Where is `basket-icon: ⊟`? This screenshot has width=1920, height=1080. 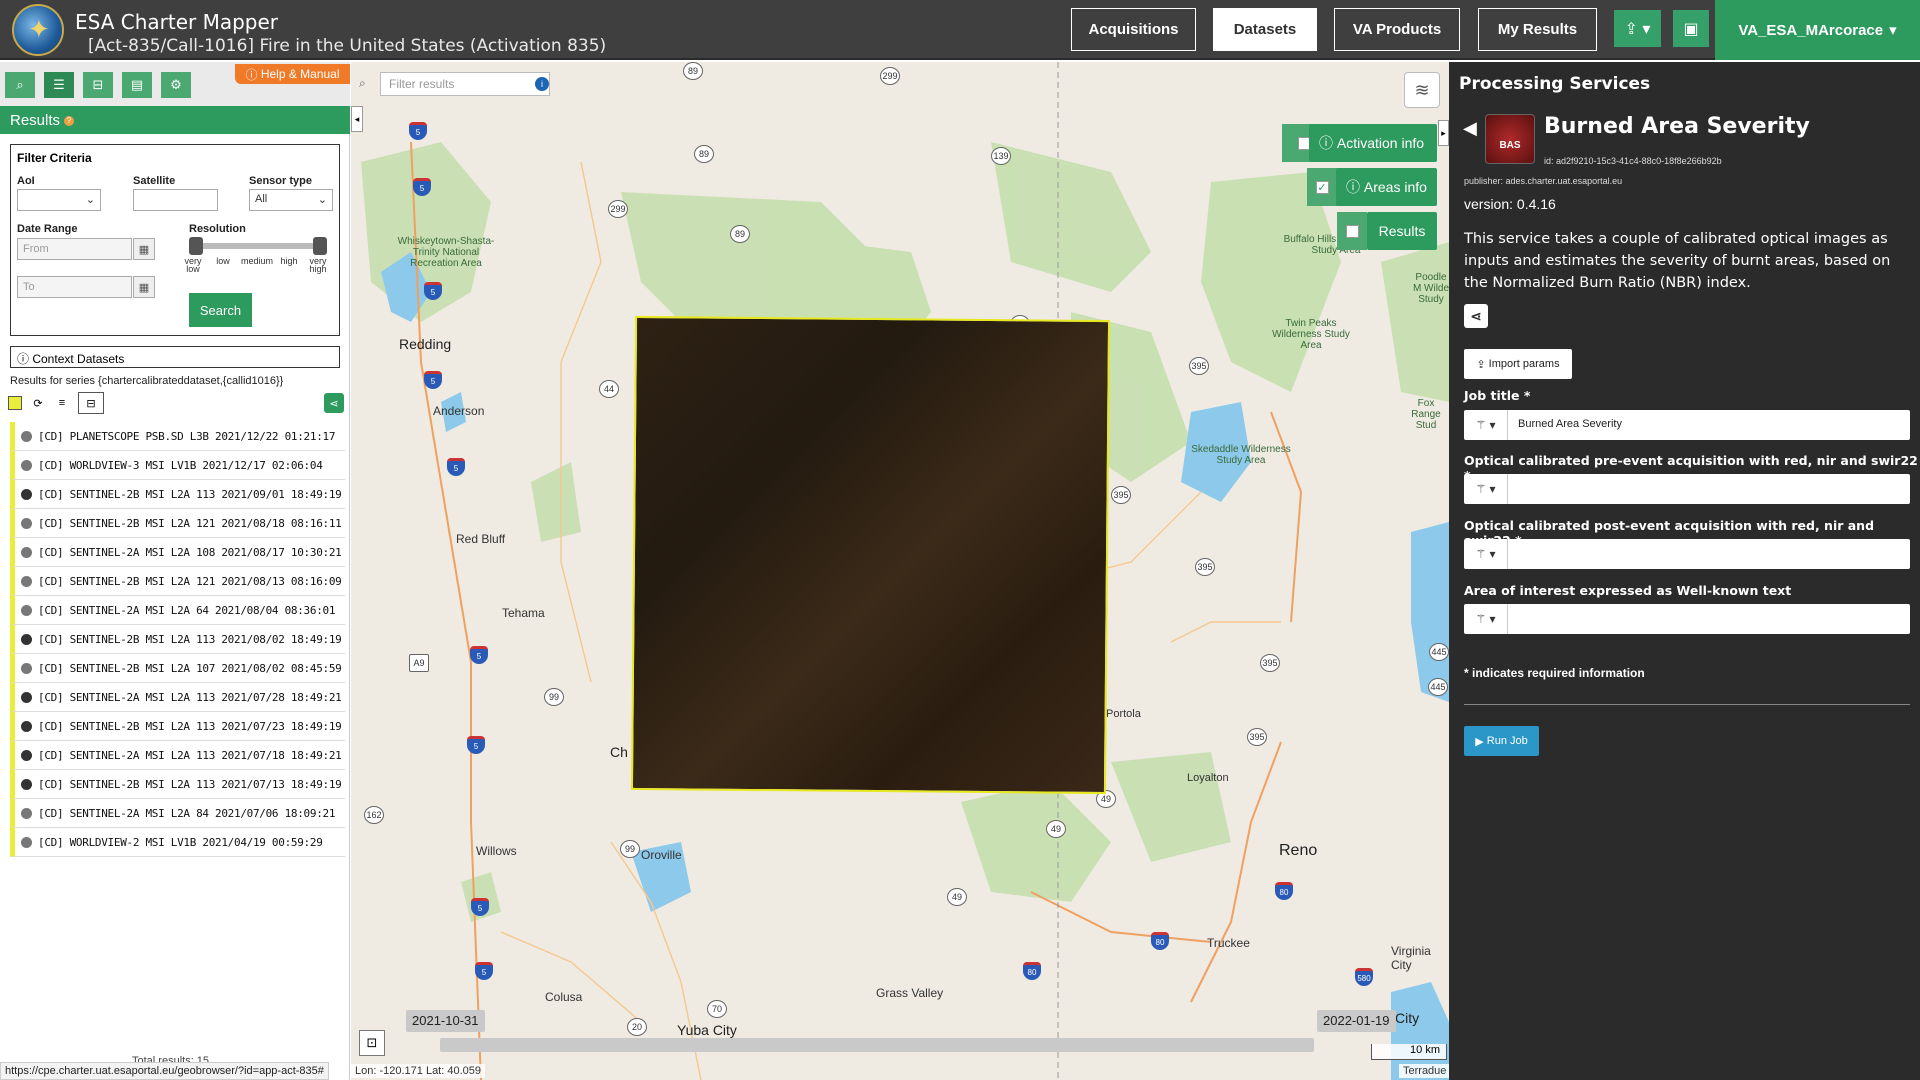
basket-icon: ⊟ is located at coordinates (91, 403).